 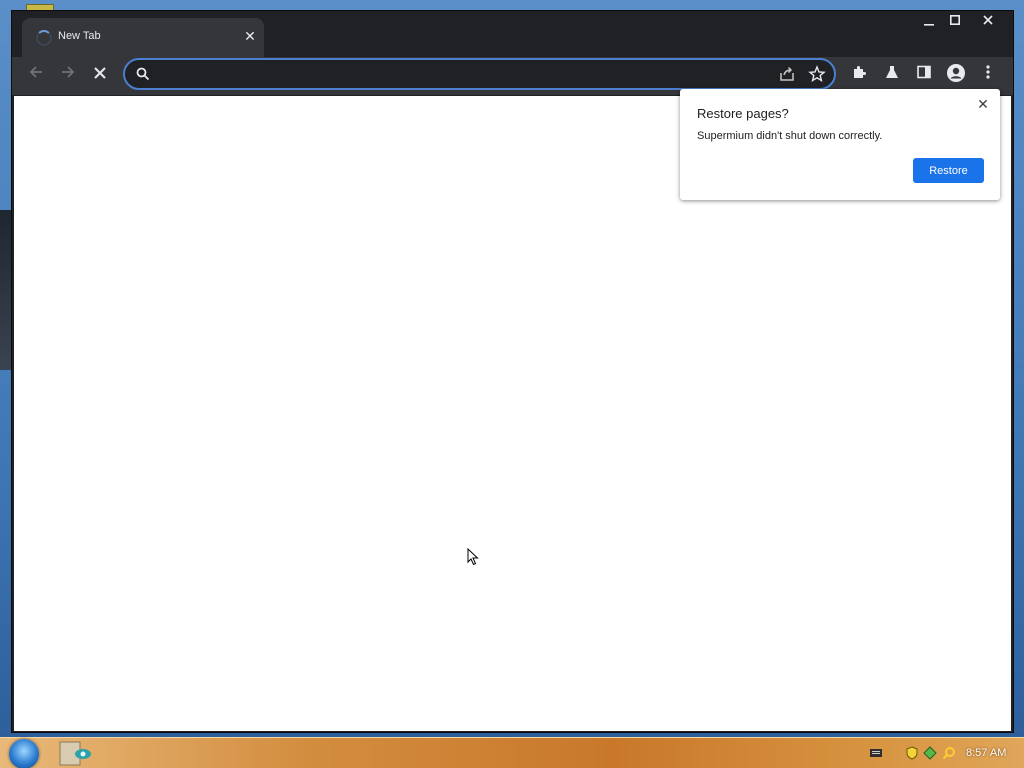 What do you see at coordinates (35, 72) in the screenshot?
I see `back-icon` at bounding box center [35, 72].